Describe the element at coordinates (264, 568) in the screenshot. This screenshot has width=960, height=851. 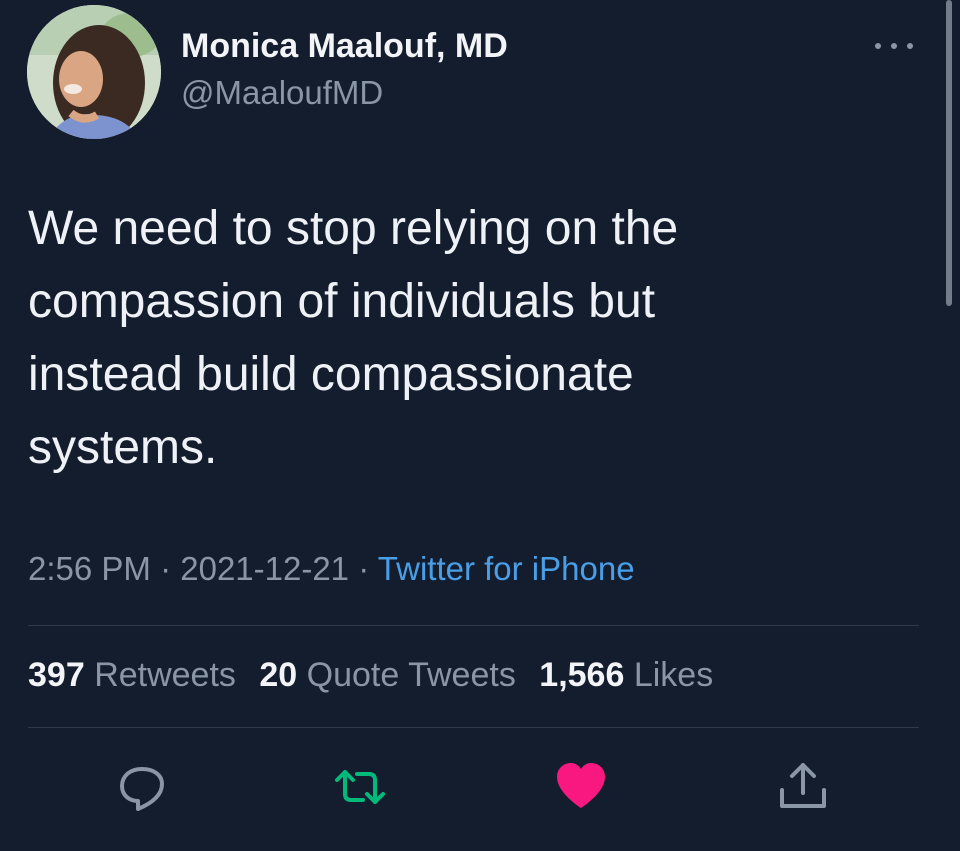
I see `tweet-date: 2021-12-21` at that location.